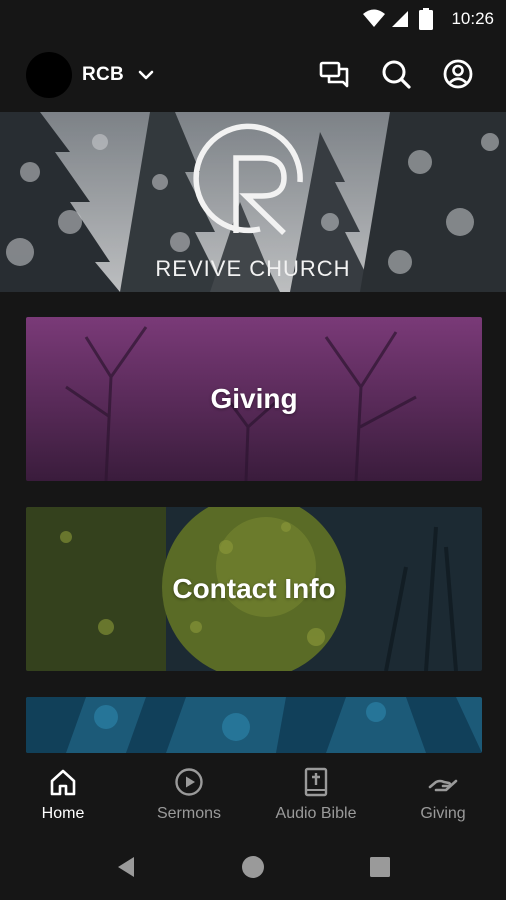 This screenshot has height=900, width=506. I want to click on nav-sermons-label: Sermons, so click(189, 813).